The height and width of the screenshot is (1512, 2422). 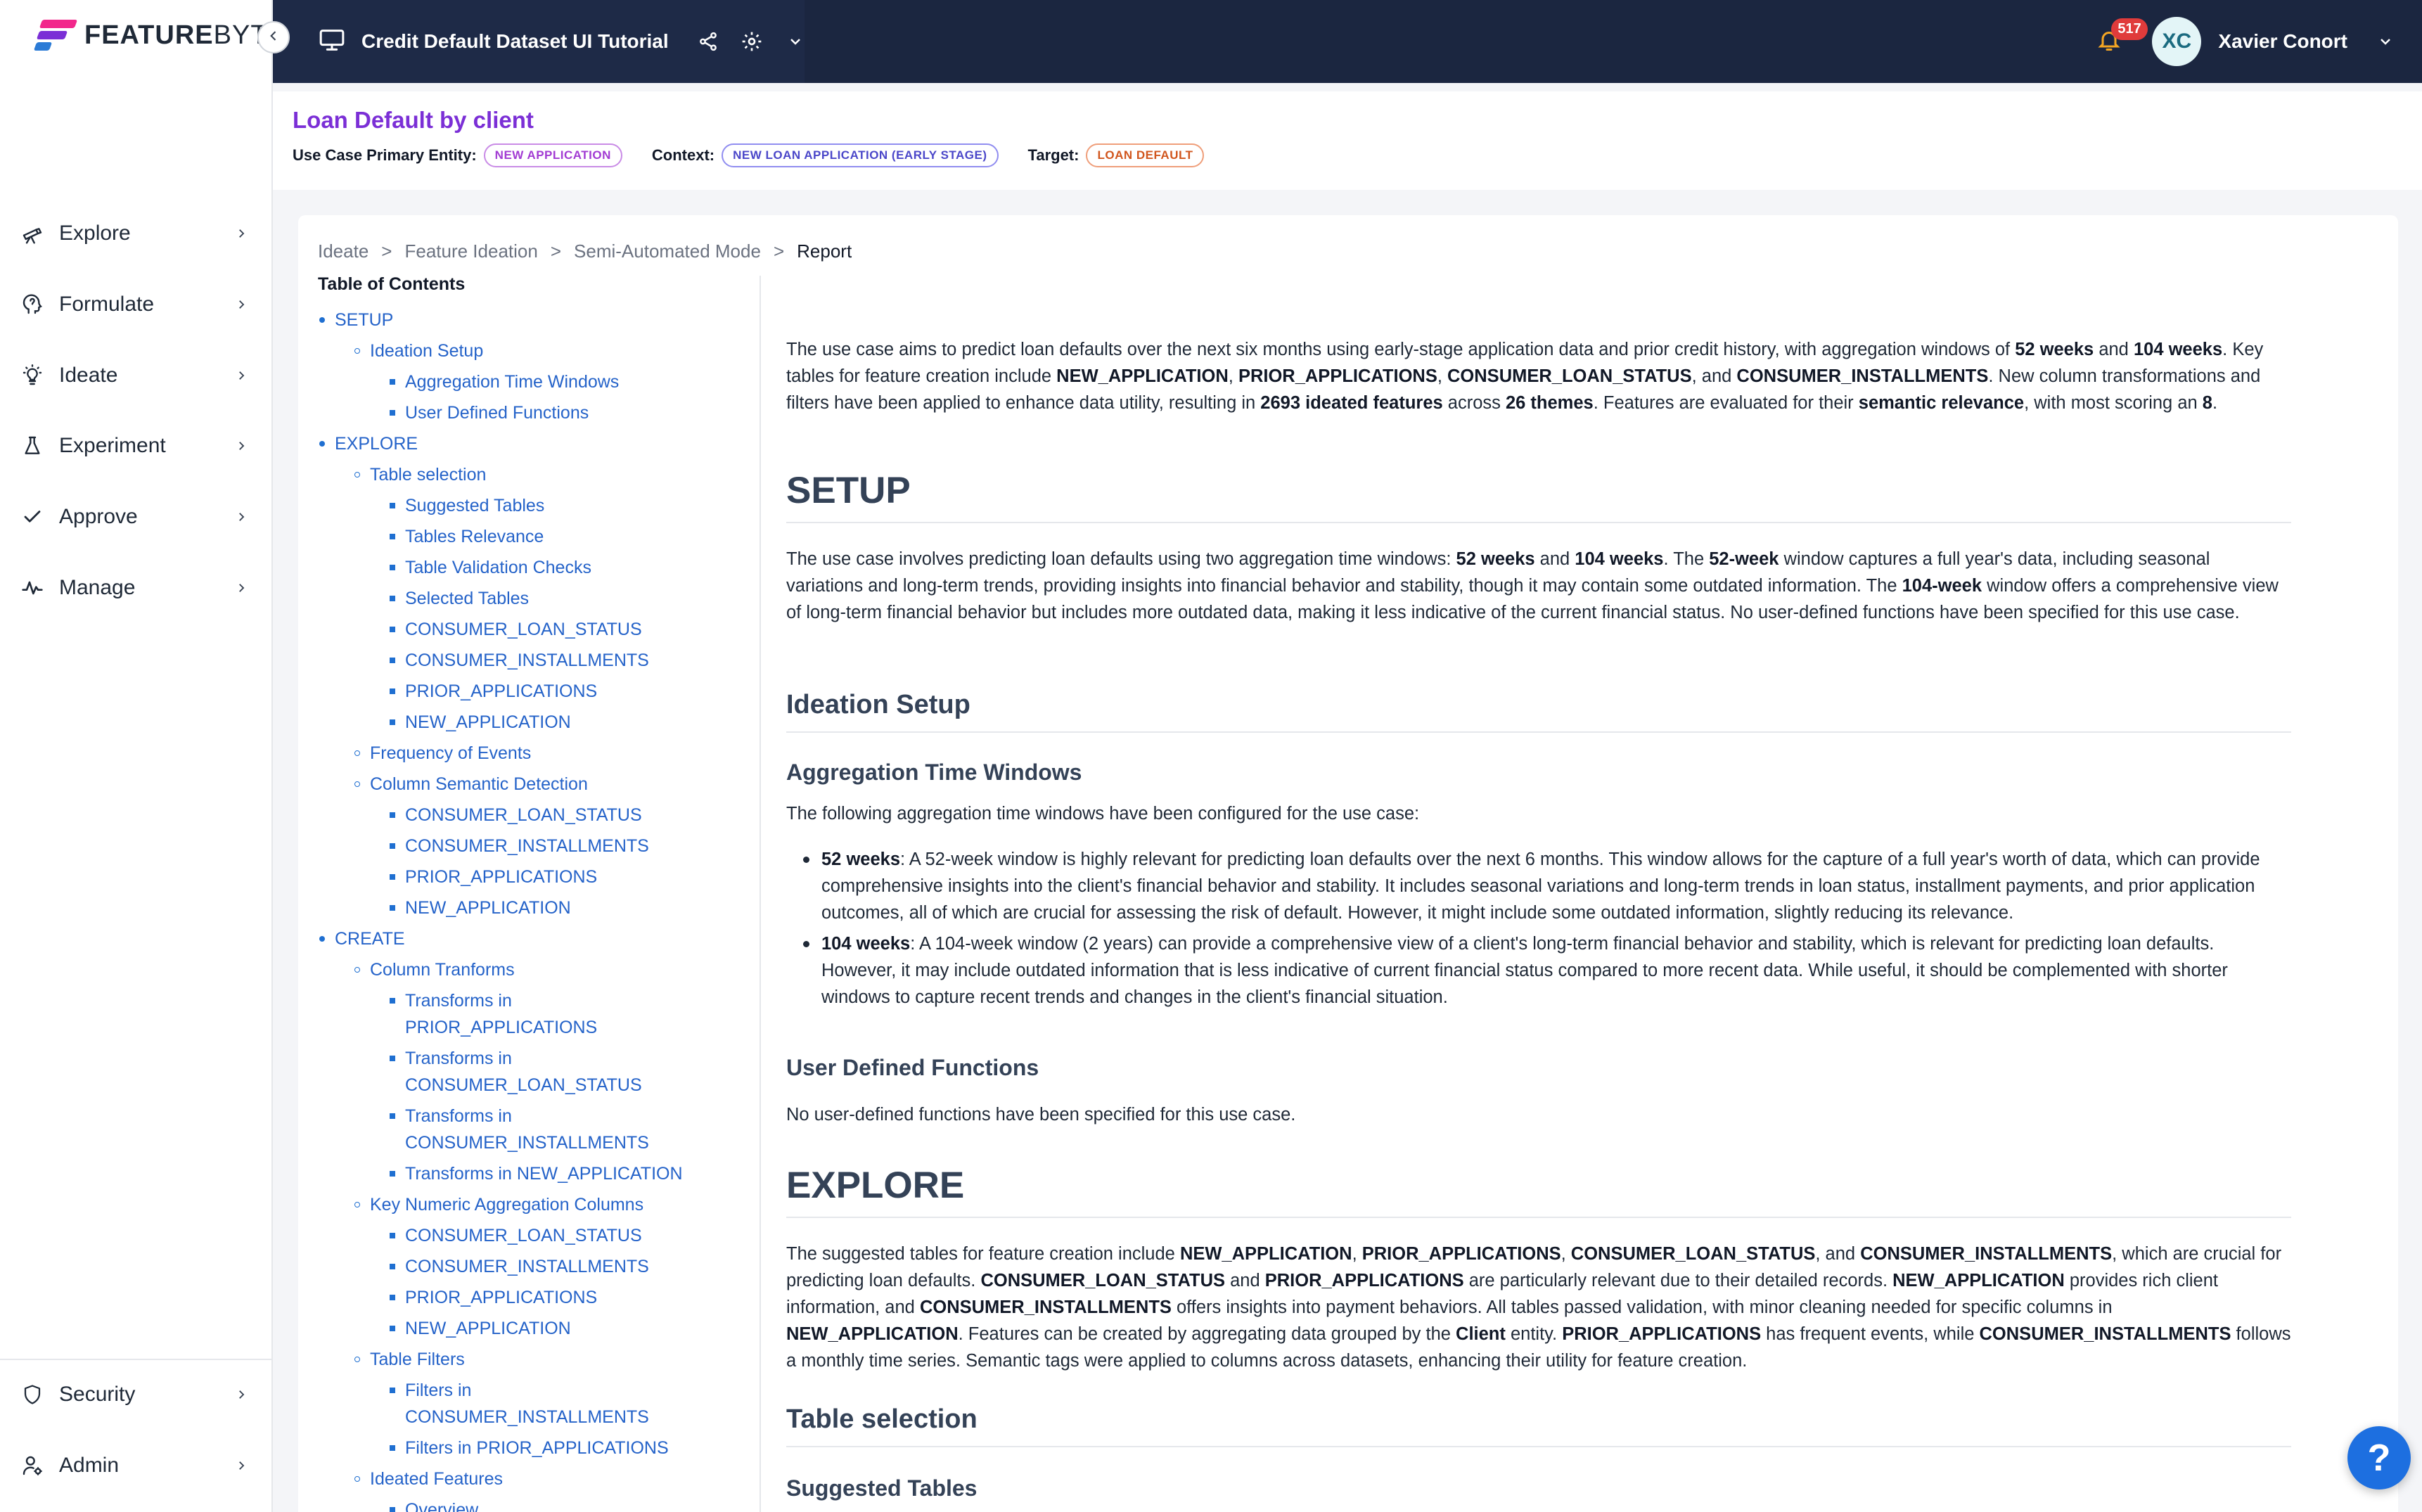 I want to click on featurebyte-logo: FEATUREBYTE, so click(x=159, y=35).